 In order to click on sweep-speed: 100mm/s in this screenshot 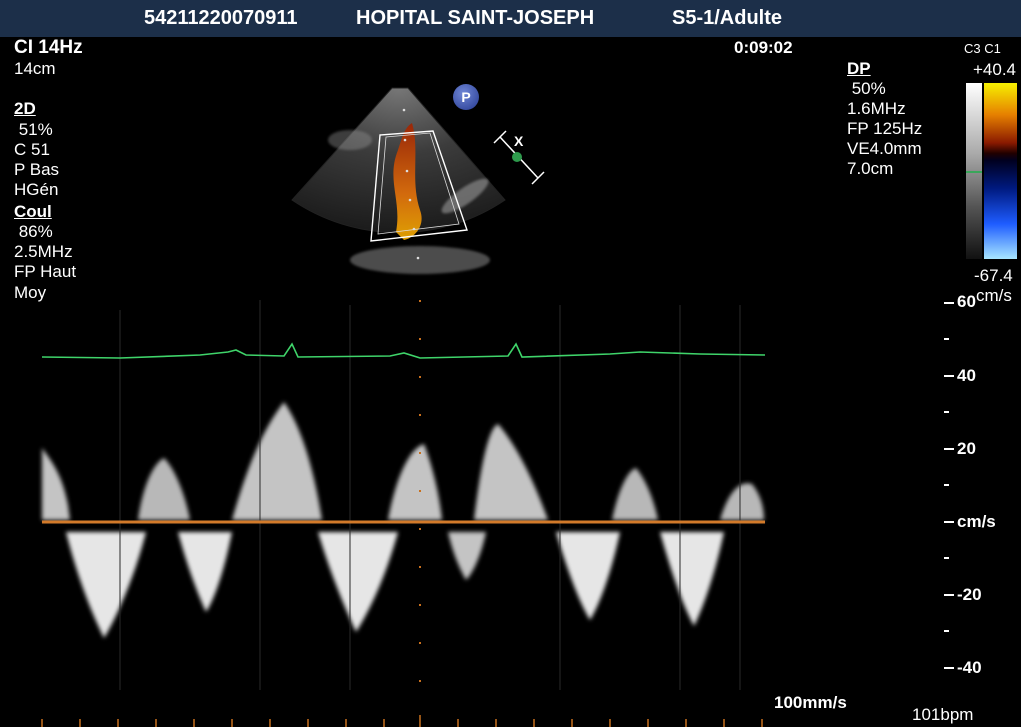, I will do `click(810, 702)`.